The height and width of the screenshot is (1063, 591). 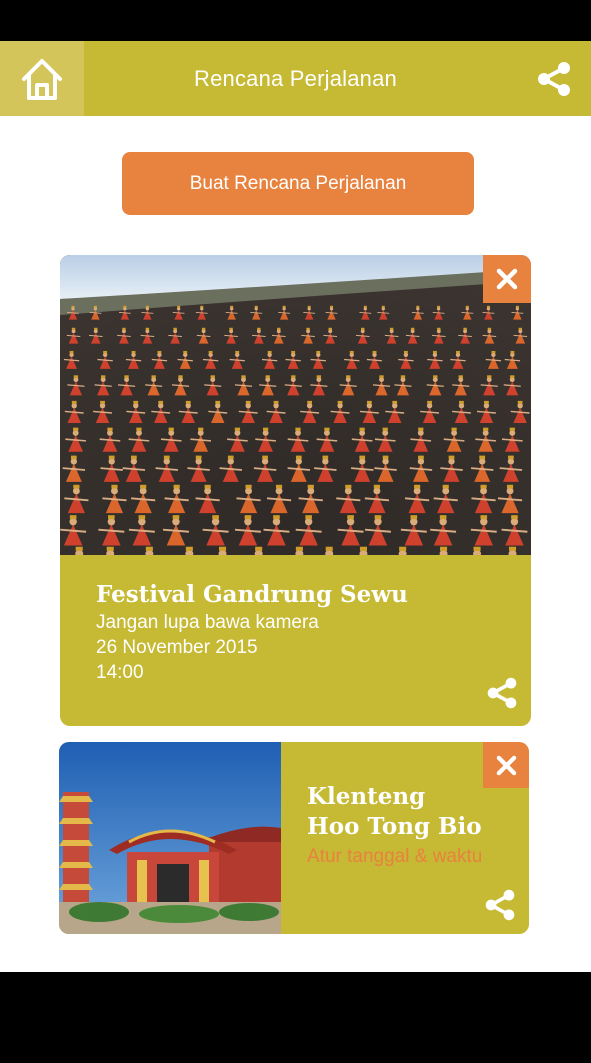 I want to click on header-share-button, so click(x=554, y=79).